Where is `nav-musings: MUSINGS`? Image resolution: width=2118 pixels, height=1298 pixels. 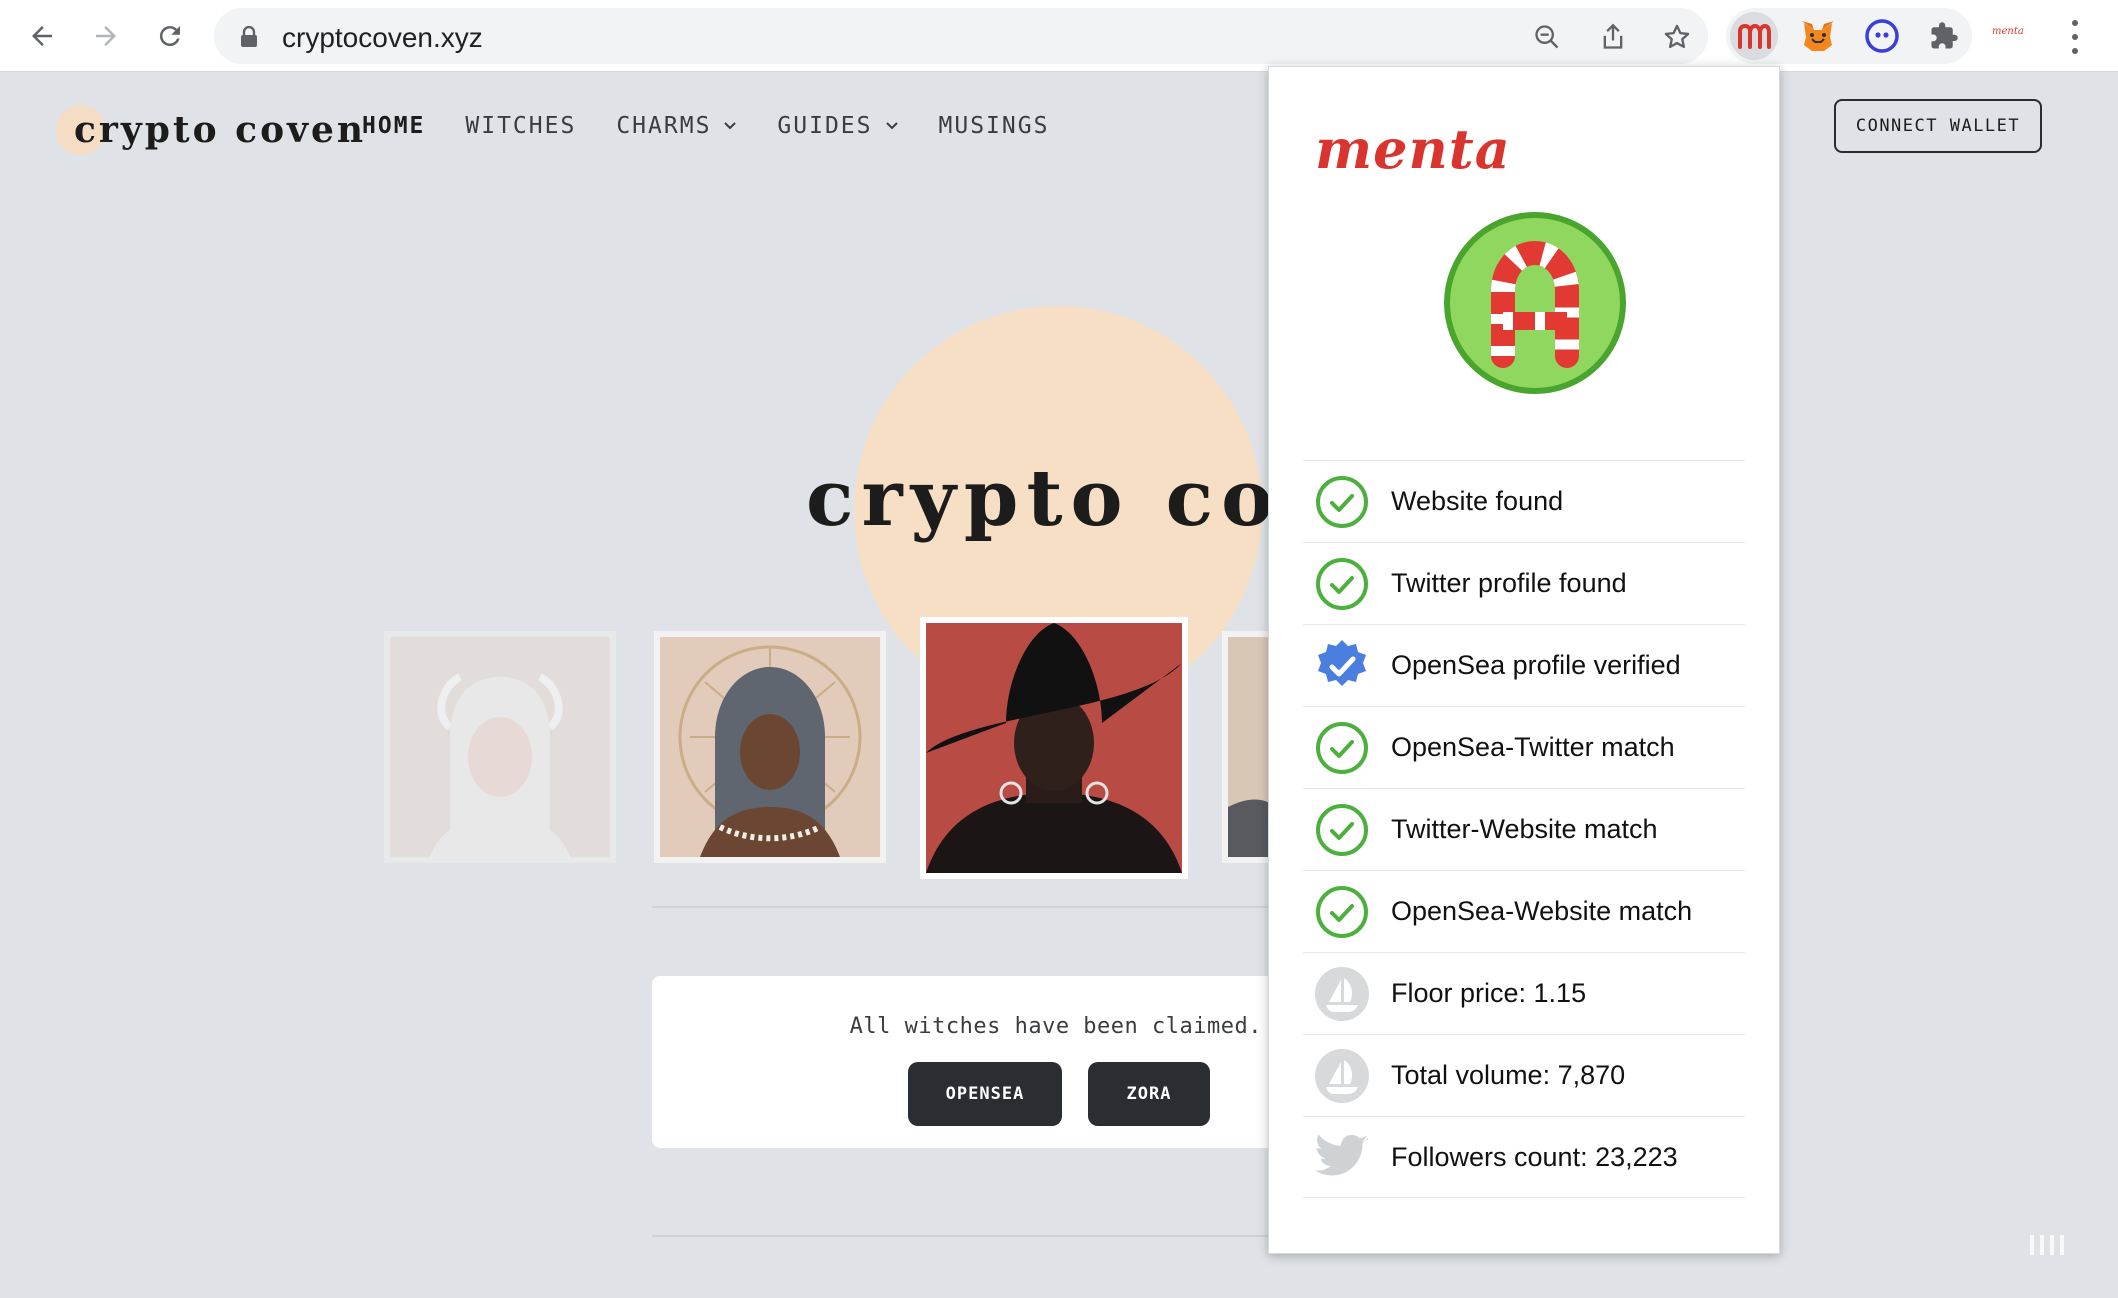 nav-musings: MUSINGS is located at coordinates (994, 126).